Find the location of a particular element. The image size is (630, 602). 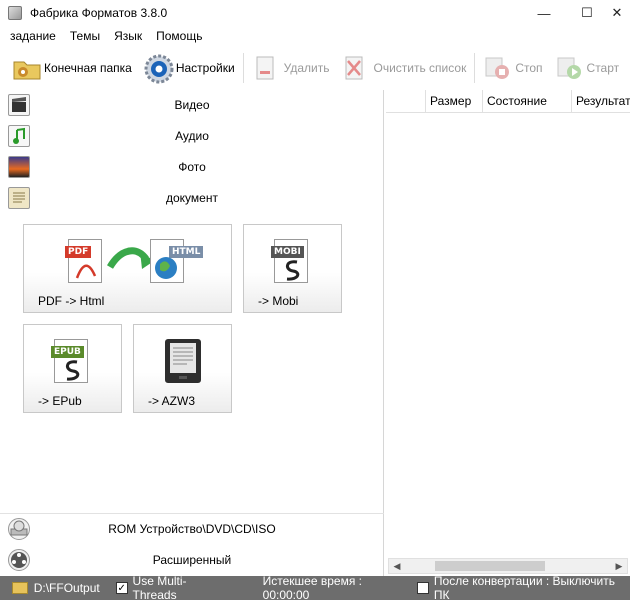

header-divider is located at coordinates (508, 112).